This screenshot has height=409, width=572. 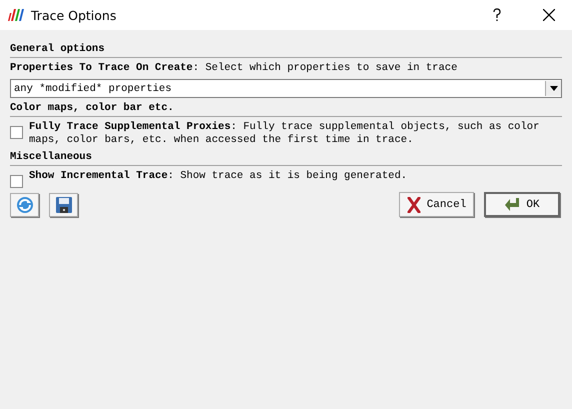 What do you see at coordinates (286, 158) in the screenshot?
I see `section-header: Miscellaneous` at bounding box center [286, 158].